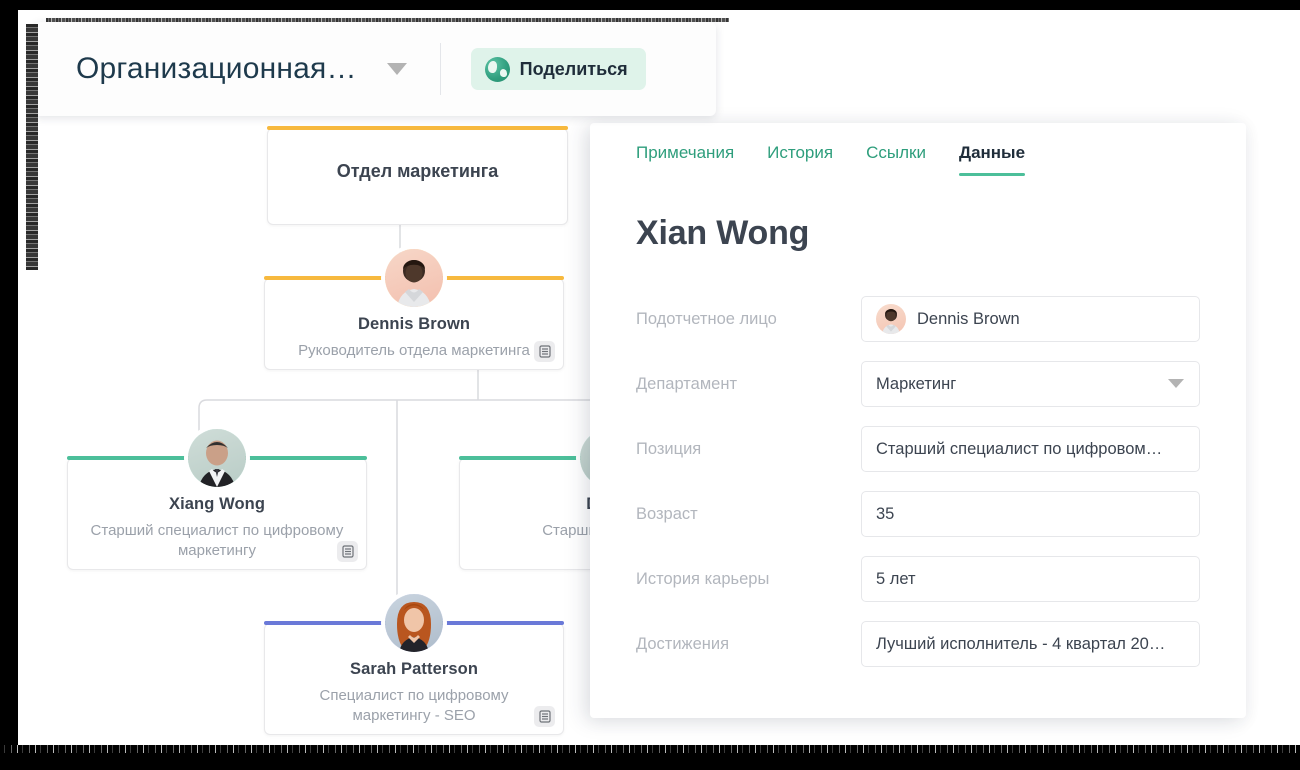  What do you see at coordinates (414, 669) in the screenshot?
I see `node-person-name: Sarah Patterson` at bounding box center [414, 669].